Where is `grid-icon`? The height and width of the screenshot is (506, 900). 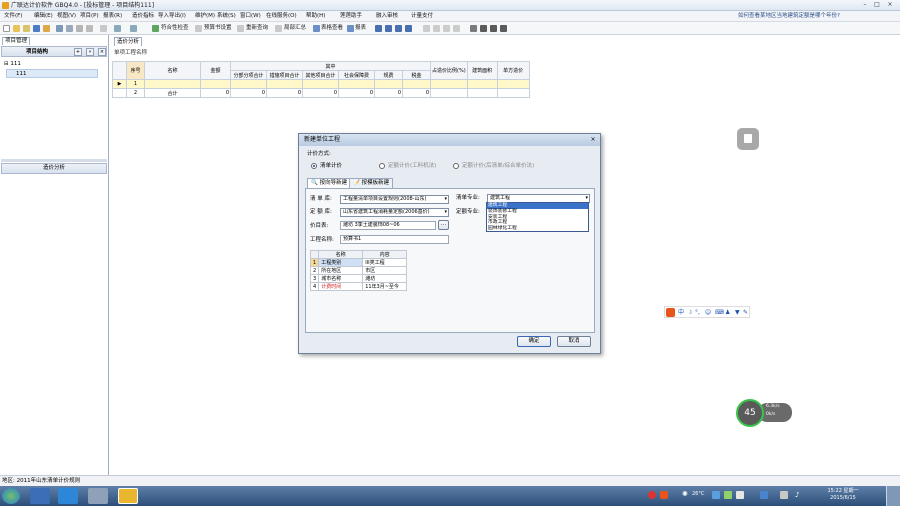 grid-icon is located at coordinates (473, 28).